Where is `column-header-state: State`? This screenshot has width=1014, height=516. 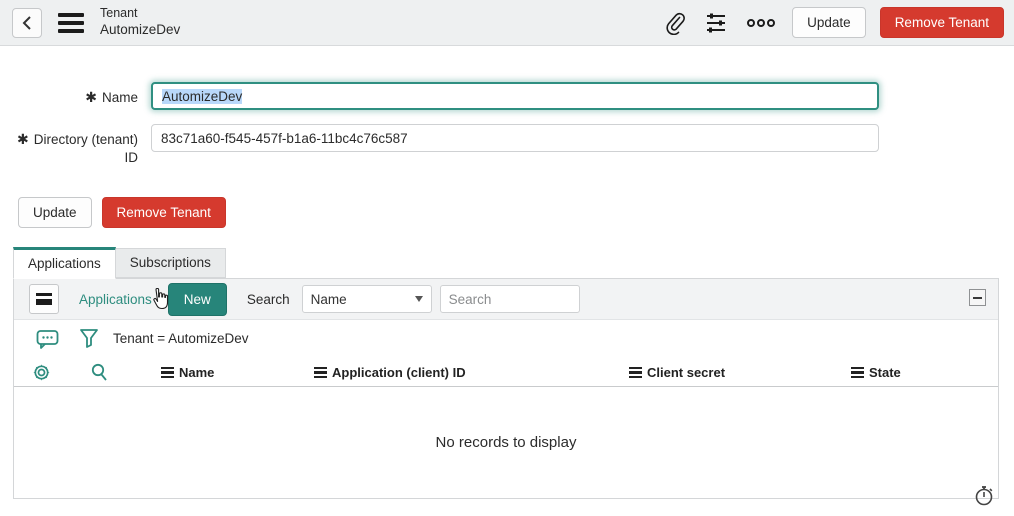 column-header-state: State is located at coordinates (876, 372).